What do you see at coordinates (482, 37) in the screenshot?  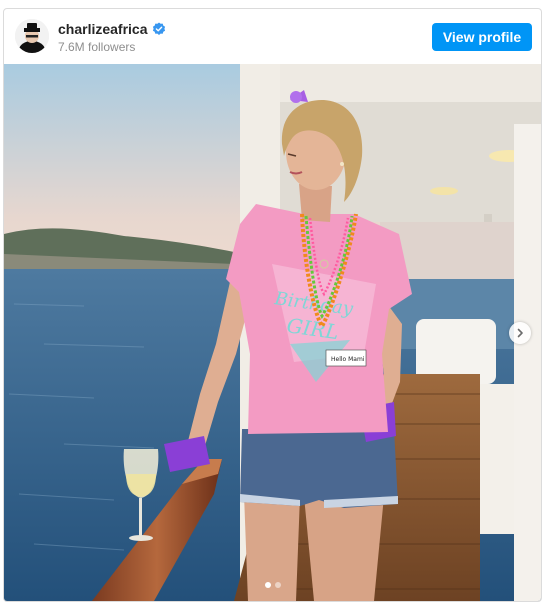 I see `view-profile-button: View profile` at bounding box center [482, 37].